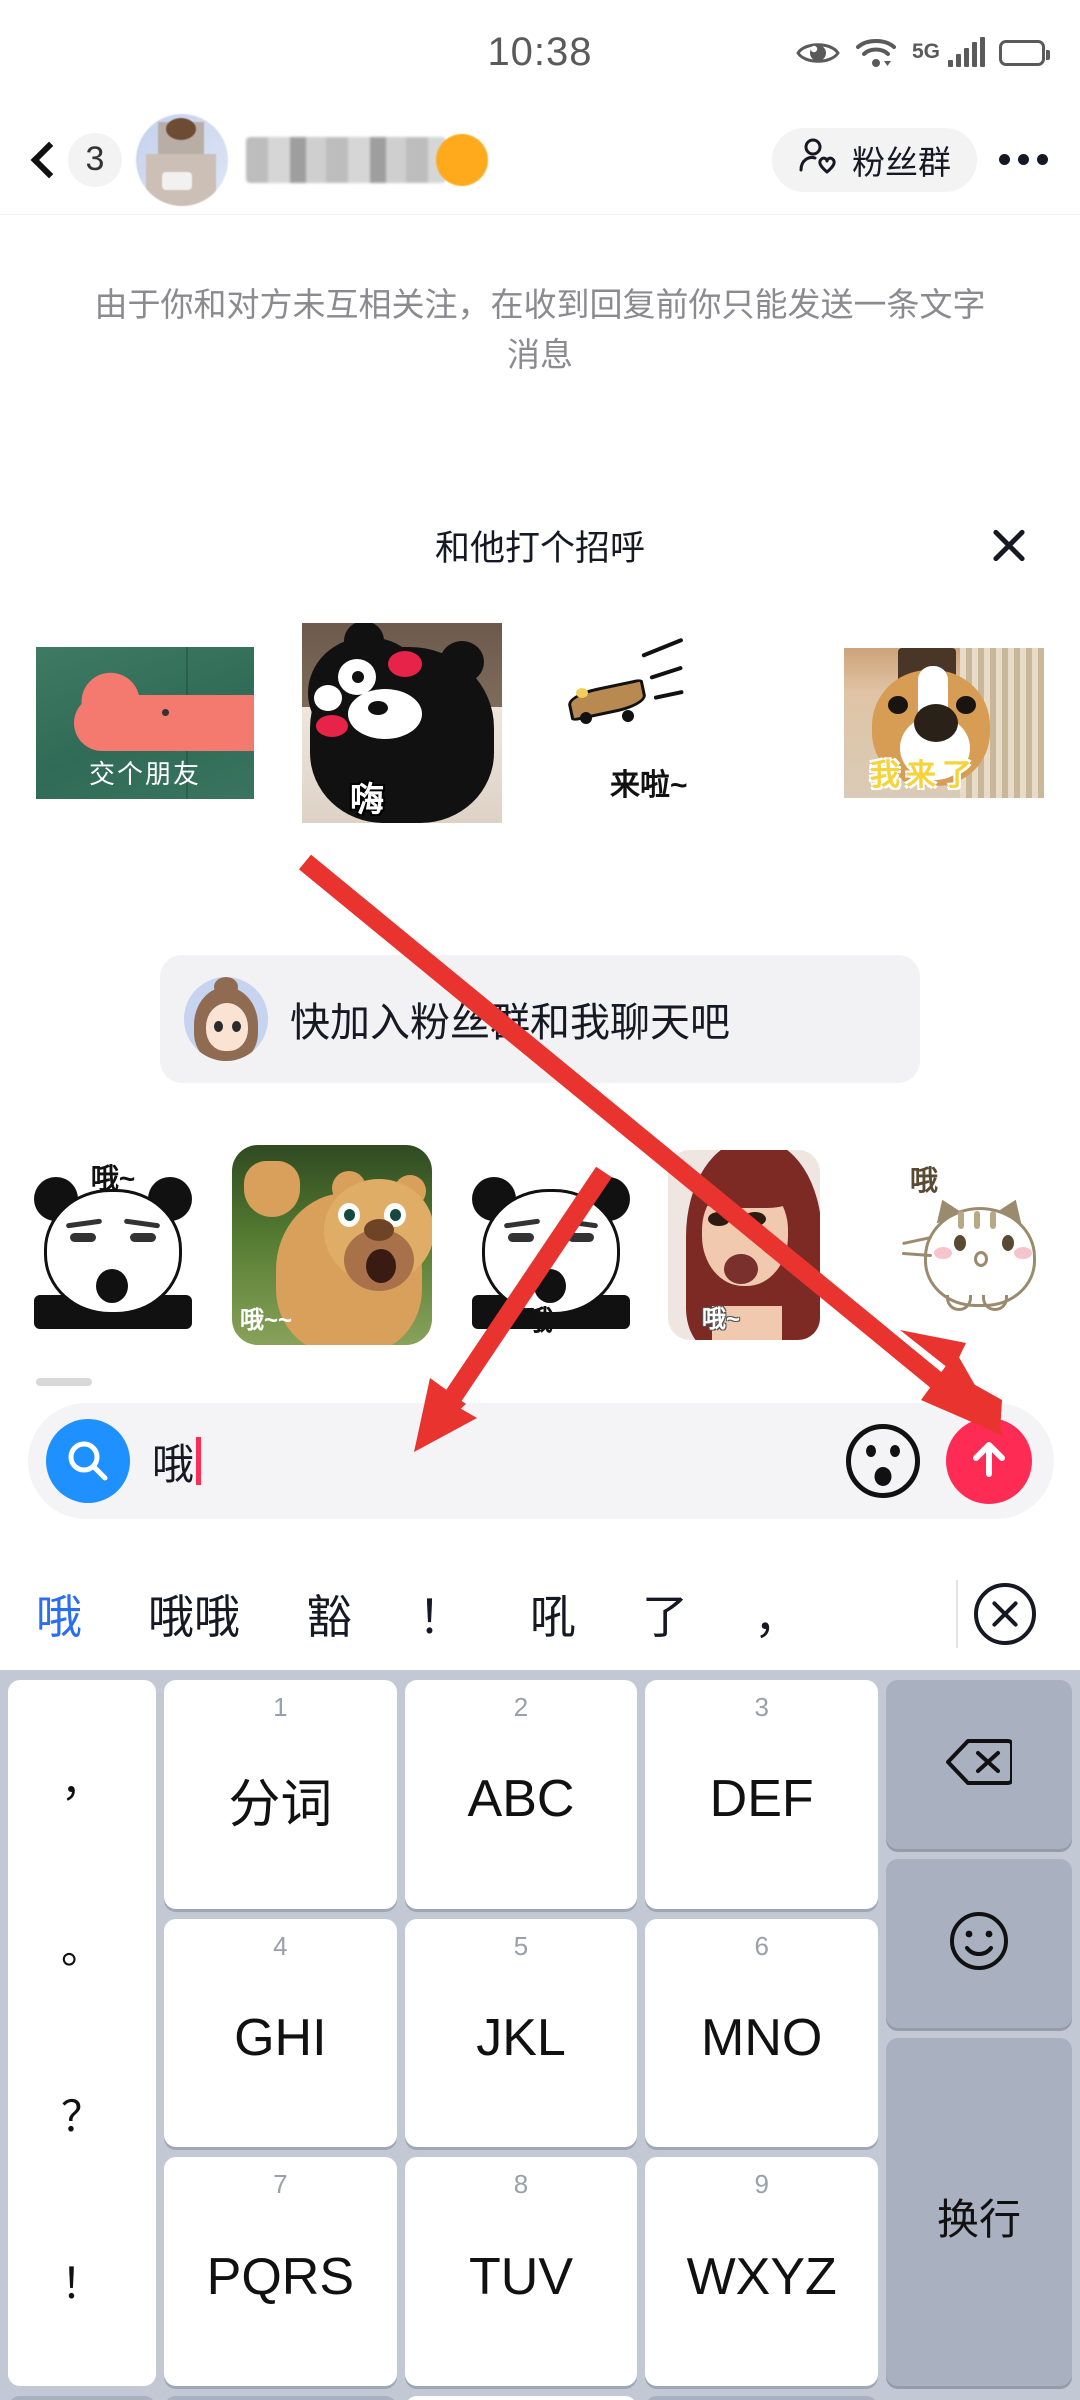 The image size is (1080, 2400). I want to click on emoji-face-icon, so click(883, 1461).